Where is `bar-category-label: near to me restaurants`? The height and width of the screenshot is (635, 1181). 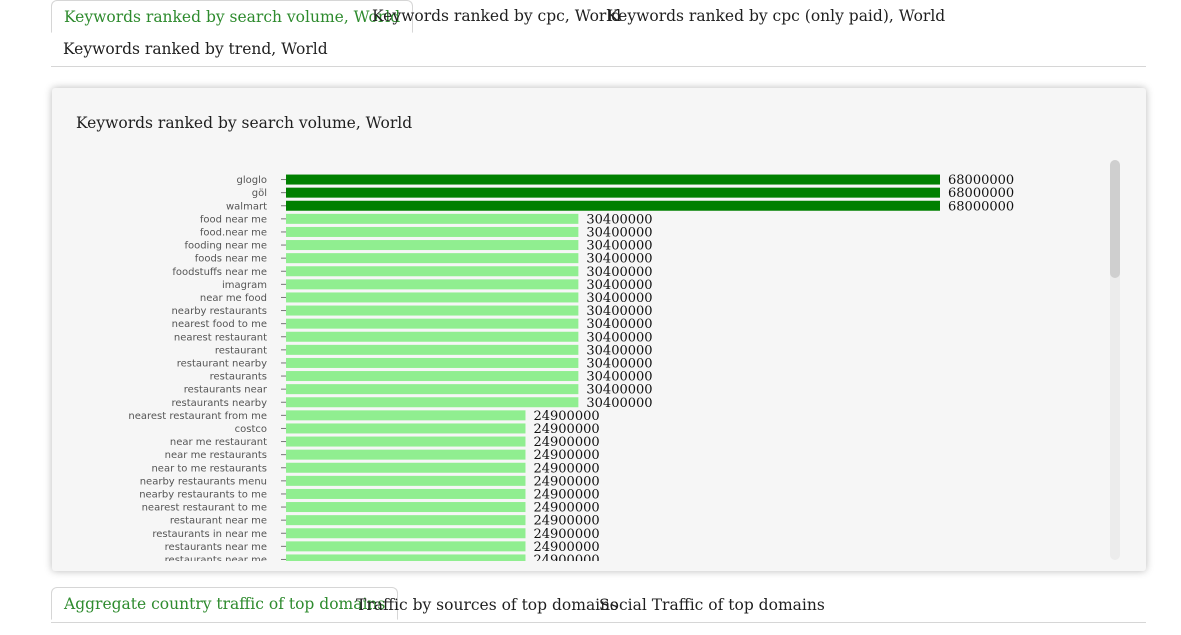
bar-category-label: near to me restaurants is located at coordinates (209, 468).